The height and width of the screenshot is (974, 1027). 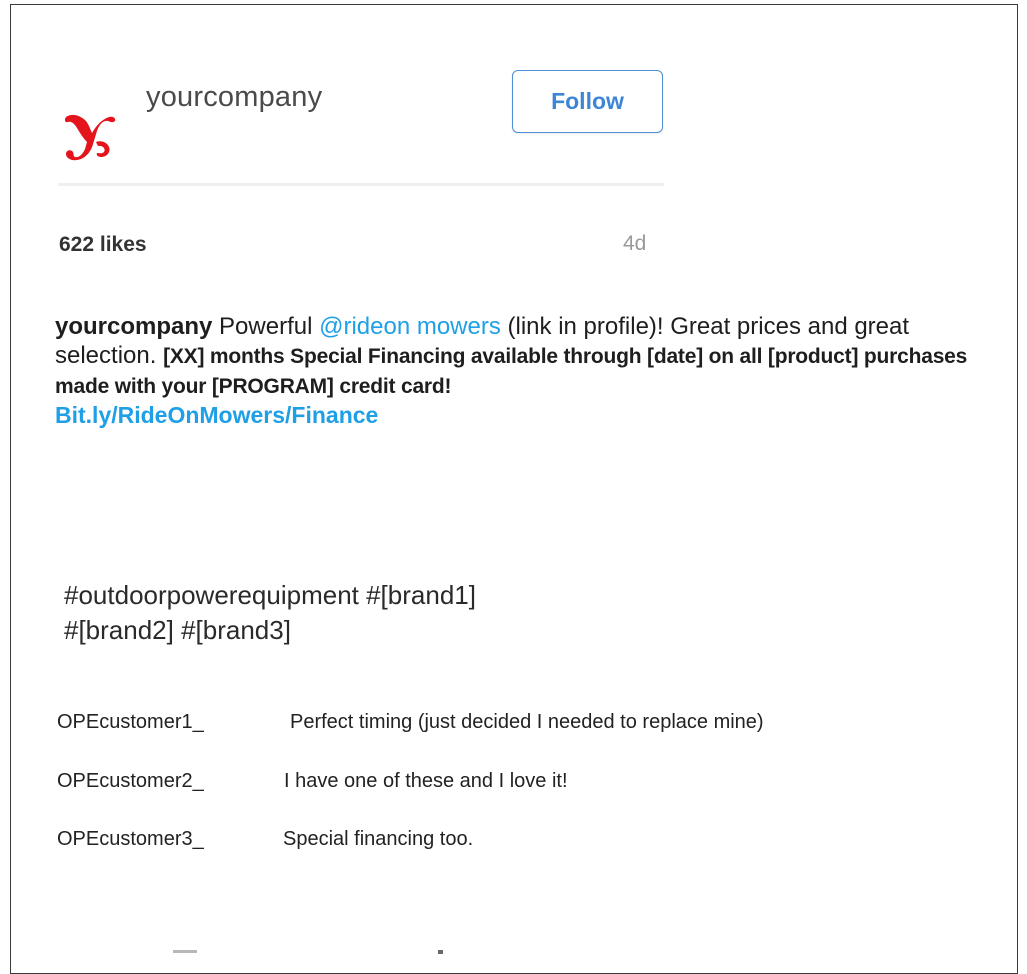 I want to click on post-age: 4d, so click(x=635, y=243).